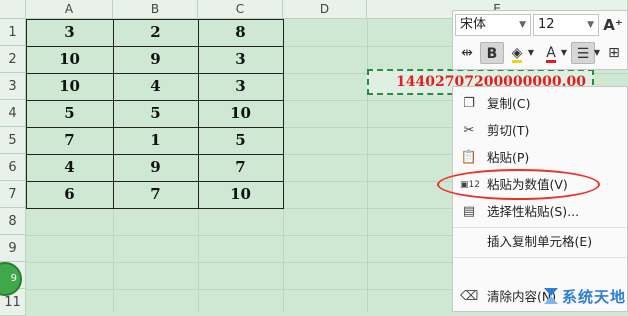 This screenshot has width=628, height=316. Describe the element at coordinates (546, 24) in the screenshot. I see `font-size-value: 12` at that location.